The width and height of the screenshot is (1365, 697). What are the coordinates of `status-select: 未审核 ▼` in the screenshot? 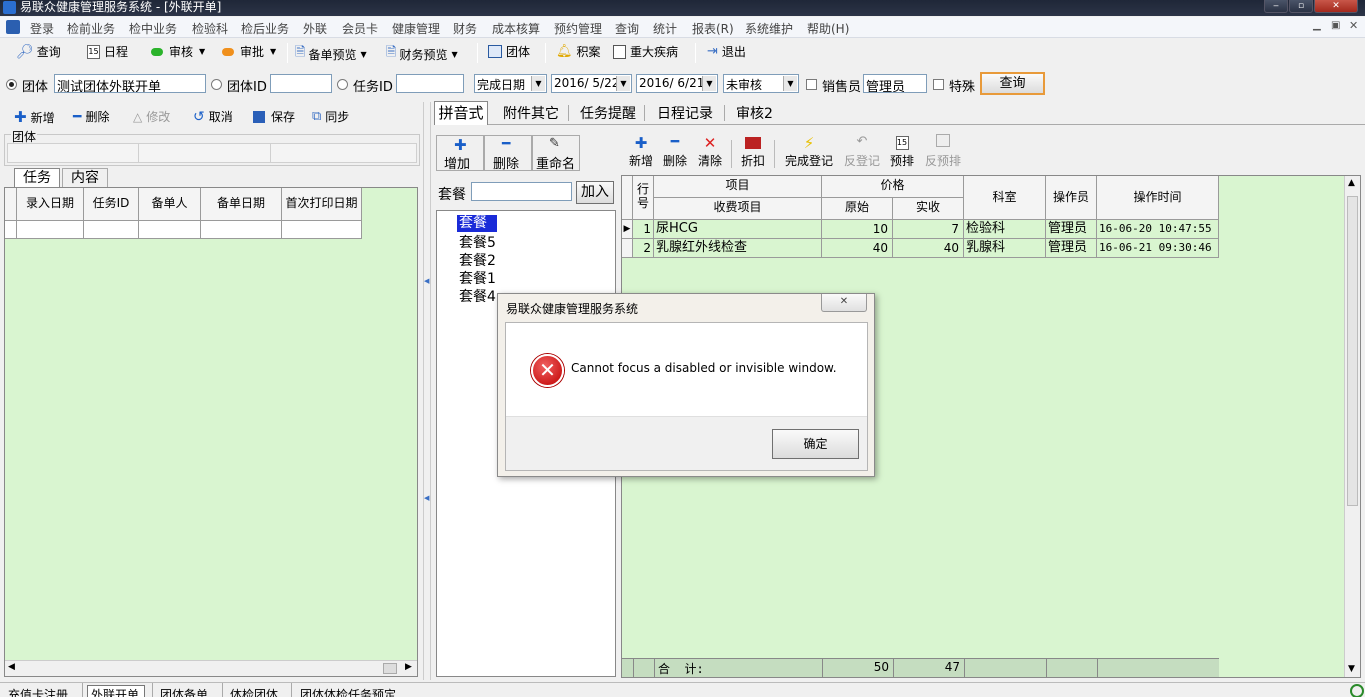 It's located at (761, 83).